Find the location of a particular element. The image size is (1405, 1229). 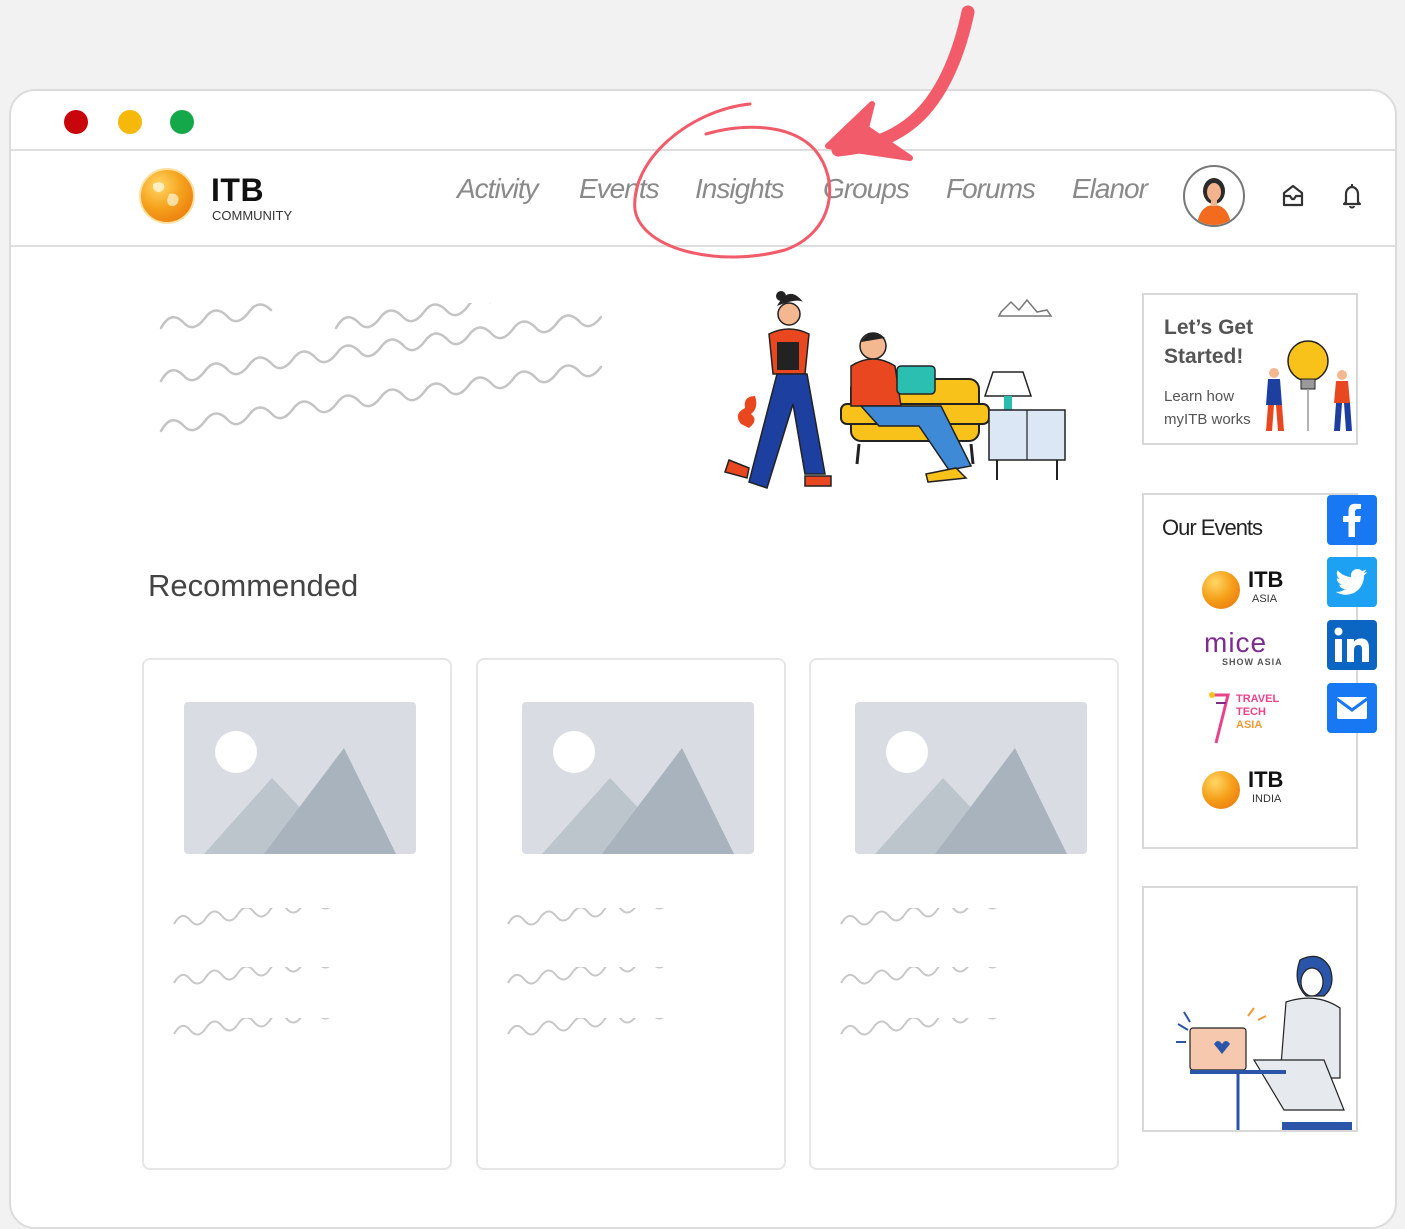

twitter-icon is located at coordinates (1352, 582).